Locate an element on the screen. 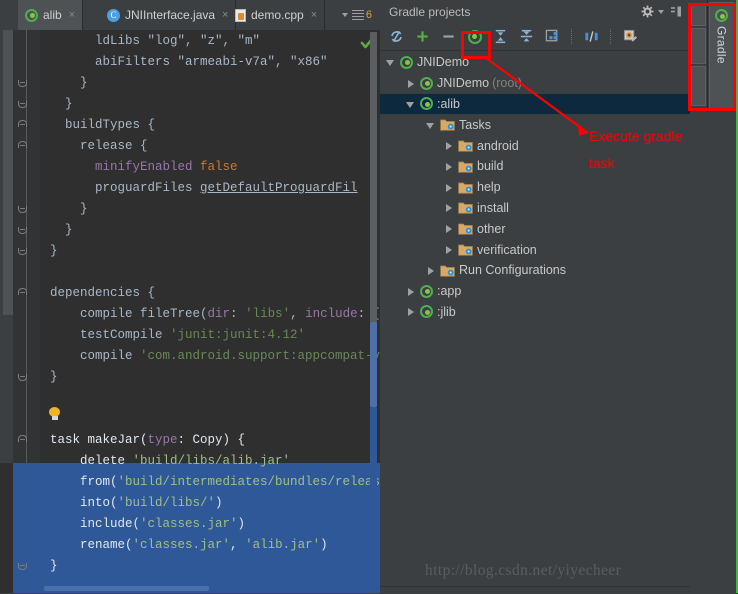  tab-overflow-control: 6 is located at coordinates (357, 15).